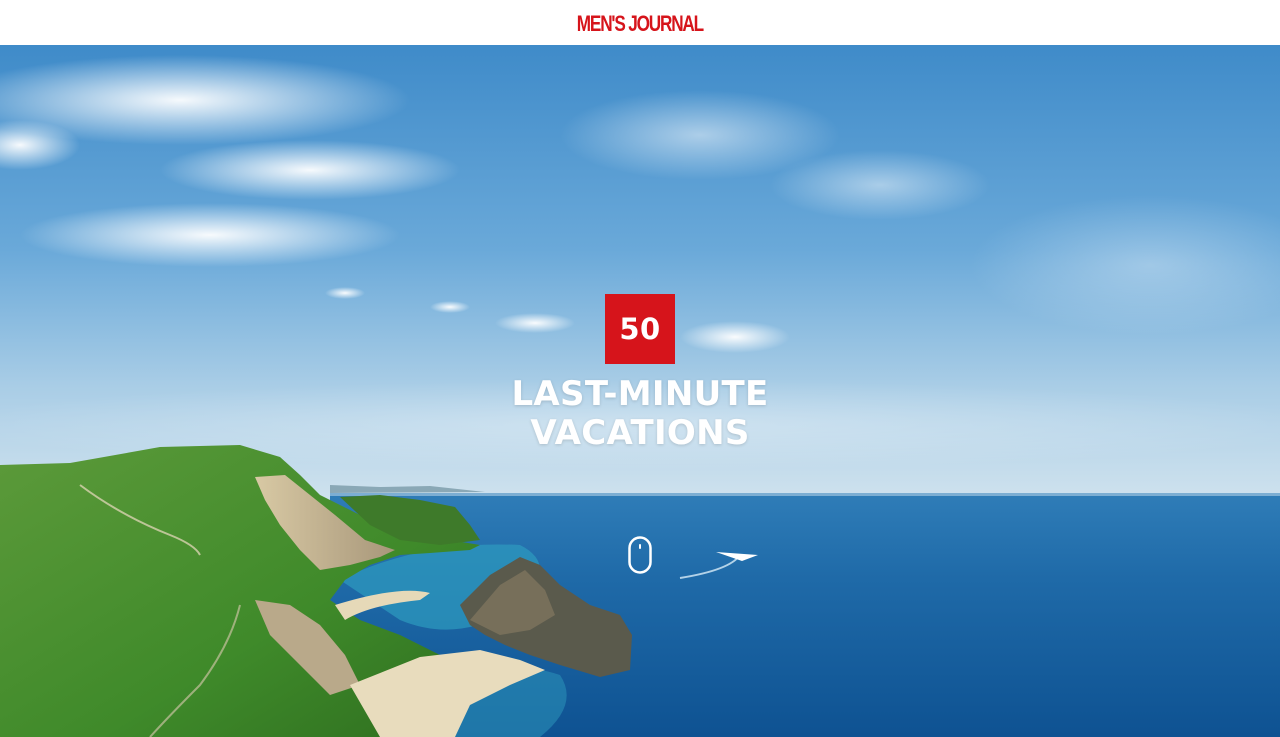  Describe the element at coordinates (640, 433) in the screenshot. I see `hero-title-line-2: VACATIONS` at that location.